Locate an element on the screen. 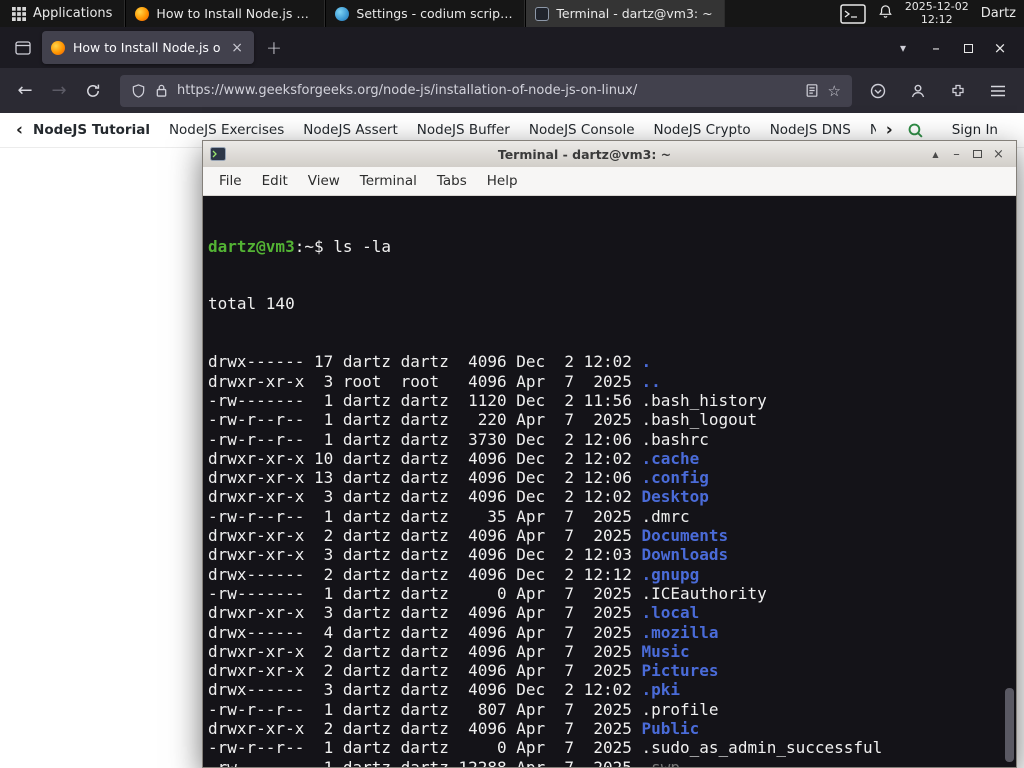 The height and width of the screenshot is (768, 1024). back-button: ← is located at coordinates (25, 91).